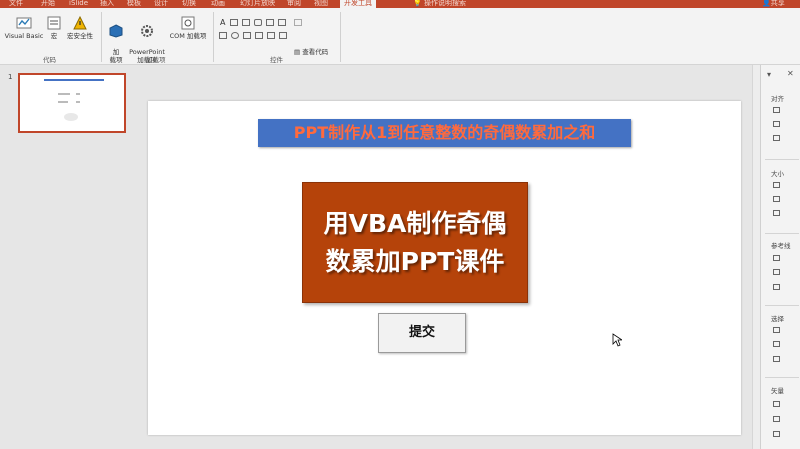  I want to click on addins-group-label: 加载项, so click(156, 60).